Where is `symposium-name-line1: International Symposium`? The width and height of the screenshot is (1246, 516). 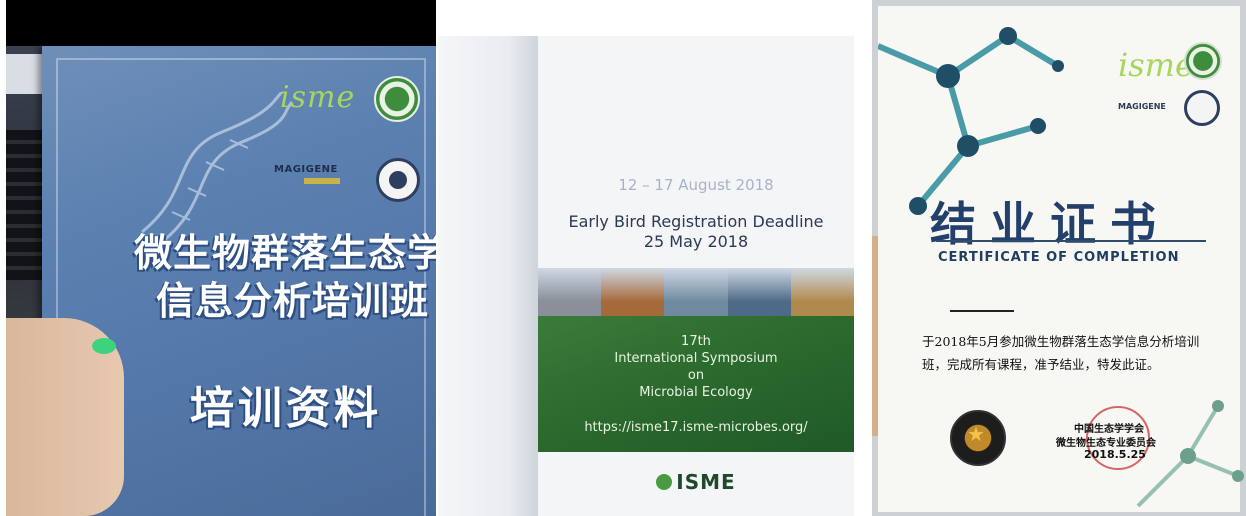
symposium-name-line1: International Symposium is located at coordinates (696, 358).